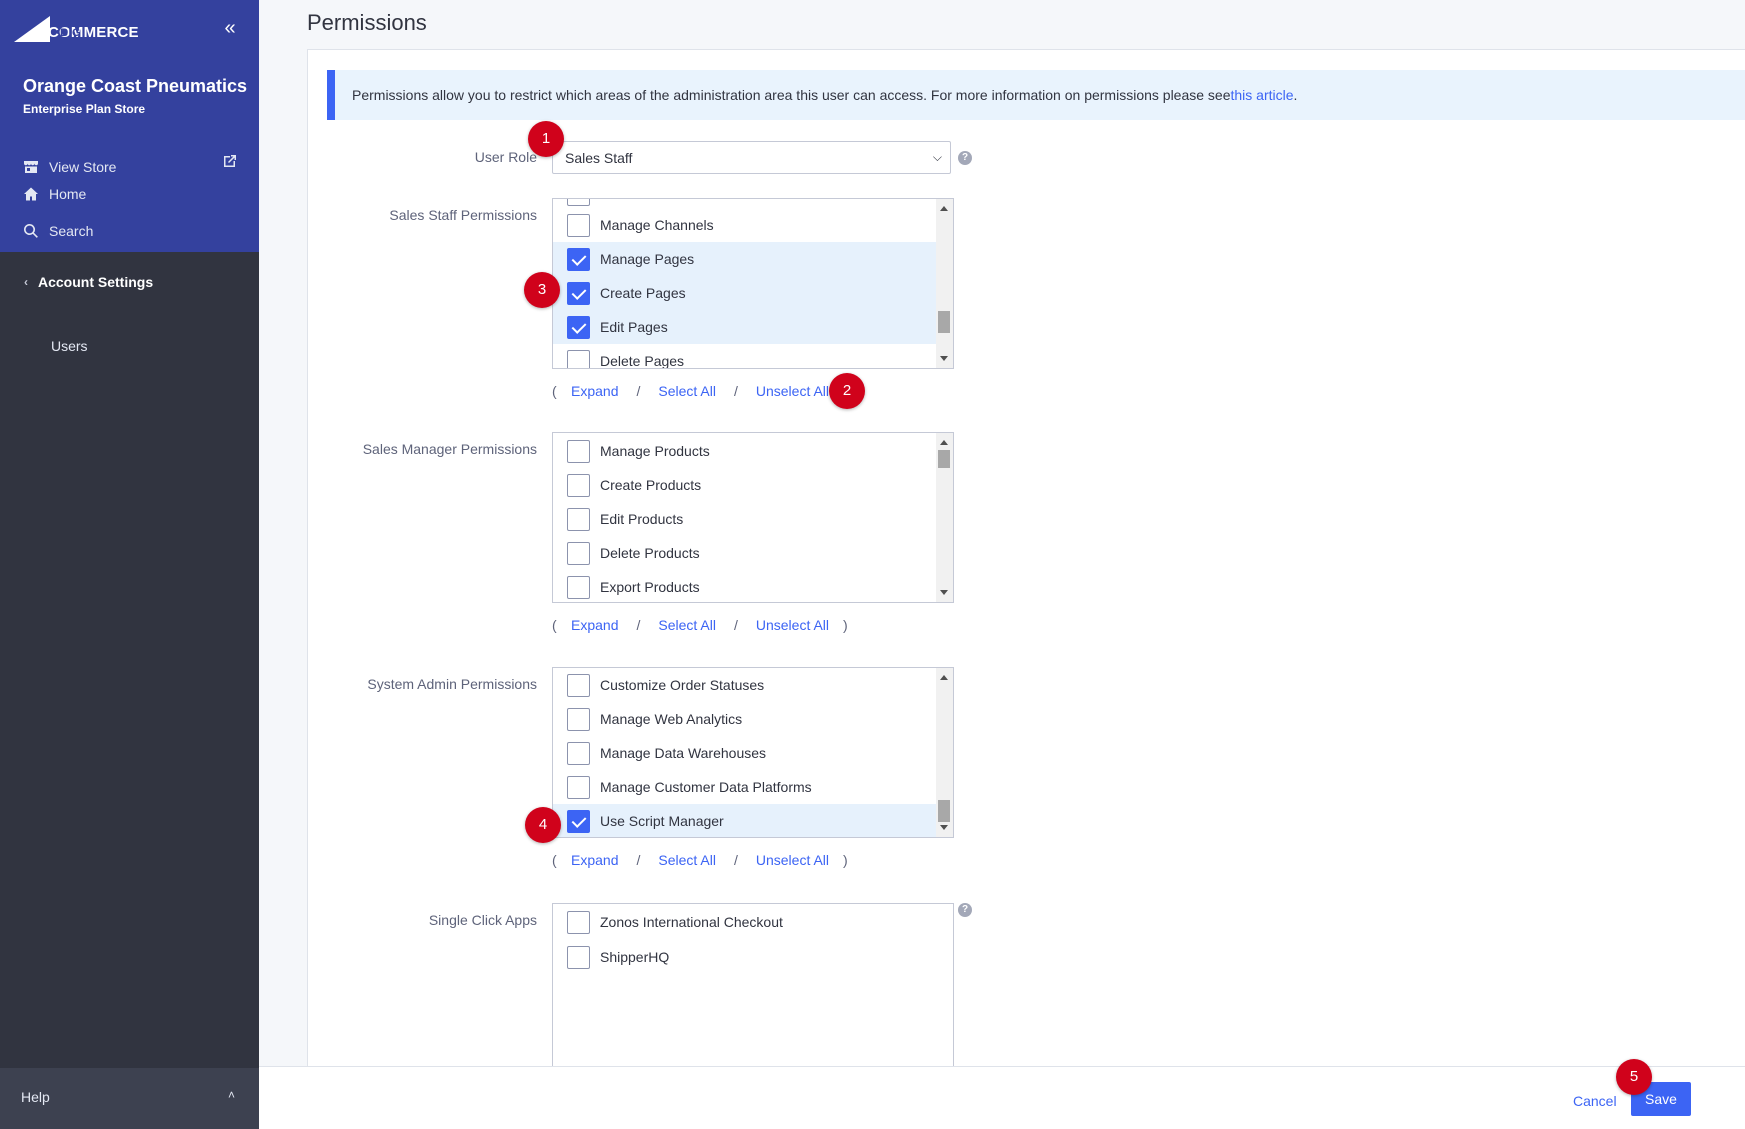 Image resolution: width=1745 pixels, height=1129 pixels. Describe the element at coordinates (230, 28) in the screenshot. I see `collapse-sidebar-icon: «` at that location.